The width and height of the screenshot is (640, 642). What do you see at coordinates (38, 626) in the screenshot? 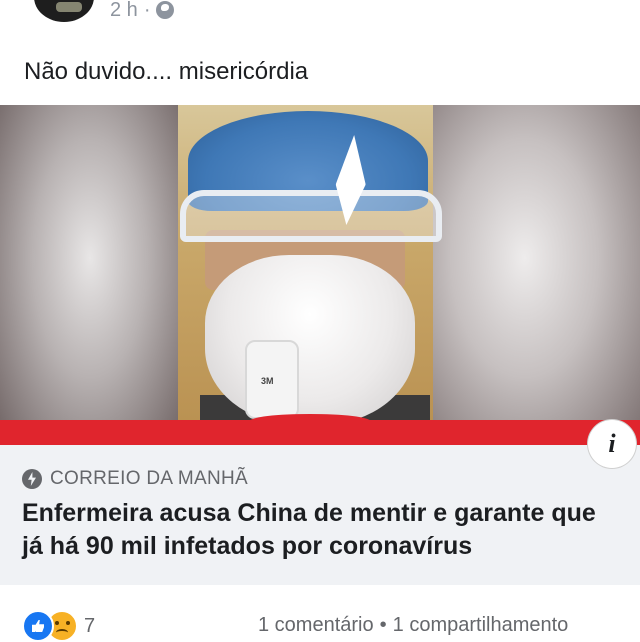
I see `like-icon` at bounding box center [38, 626].